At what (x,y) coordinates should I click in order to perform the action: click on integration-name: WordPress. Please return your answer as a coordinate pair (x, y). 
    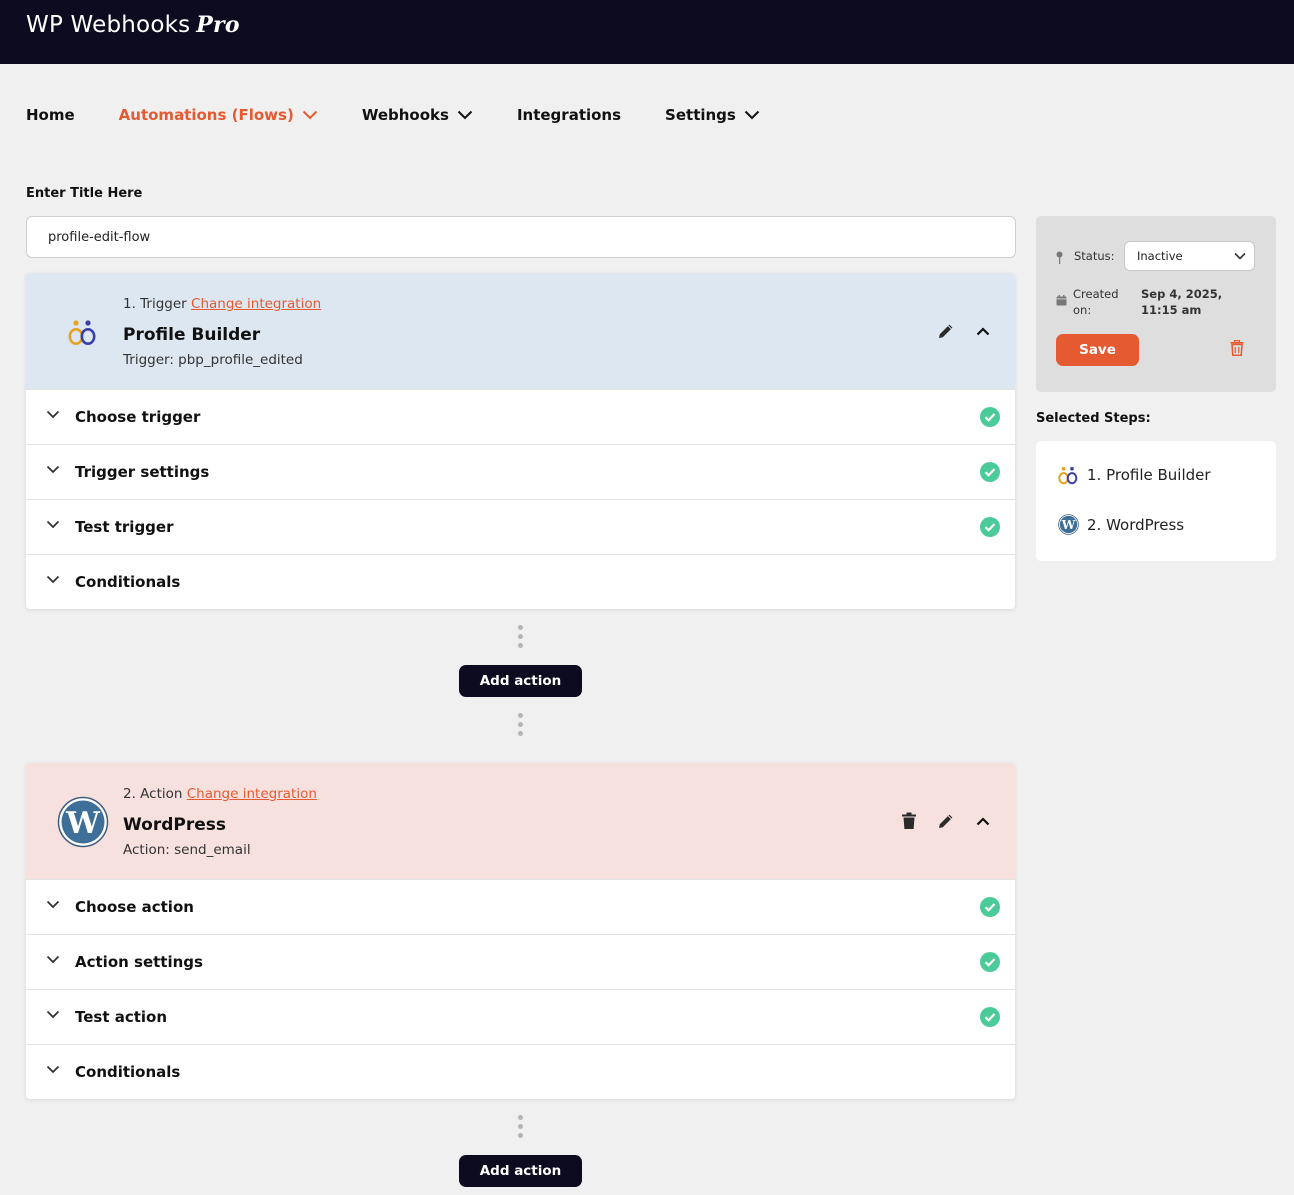
    Looking at the image, I should click on (174, 825).